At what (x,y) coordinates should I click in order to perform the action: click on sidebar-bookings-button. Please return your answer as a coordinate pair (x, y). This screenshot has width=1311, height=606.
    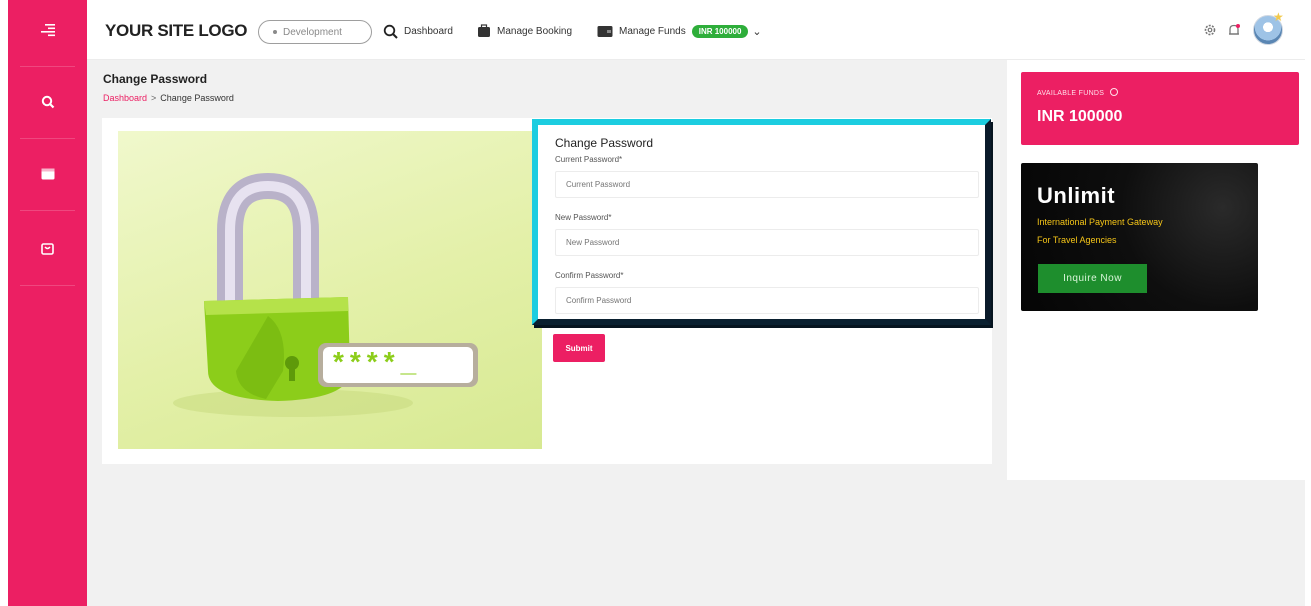
    Looking at the image, I should click on (47, 174).